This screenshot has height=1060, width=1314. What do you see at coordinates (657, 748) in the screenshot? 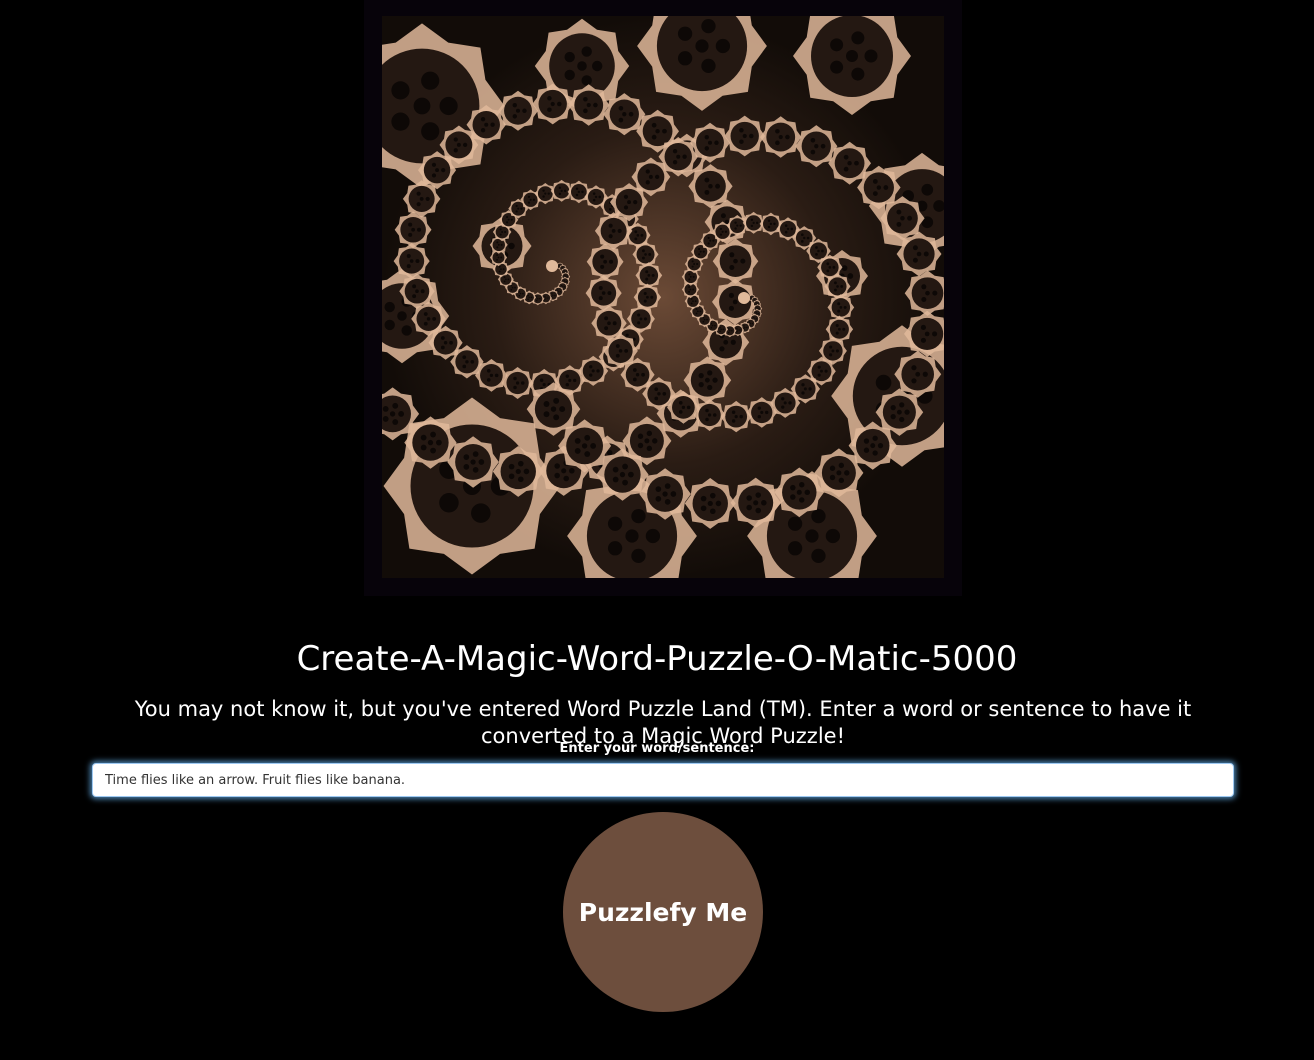
I see `word-input-label: Enter your word/sentence:` at bounding box center [657, 748].